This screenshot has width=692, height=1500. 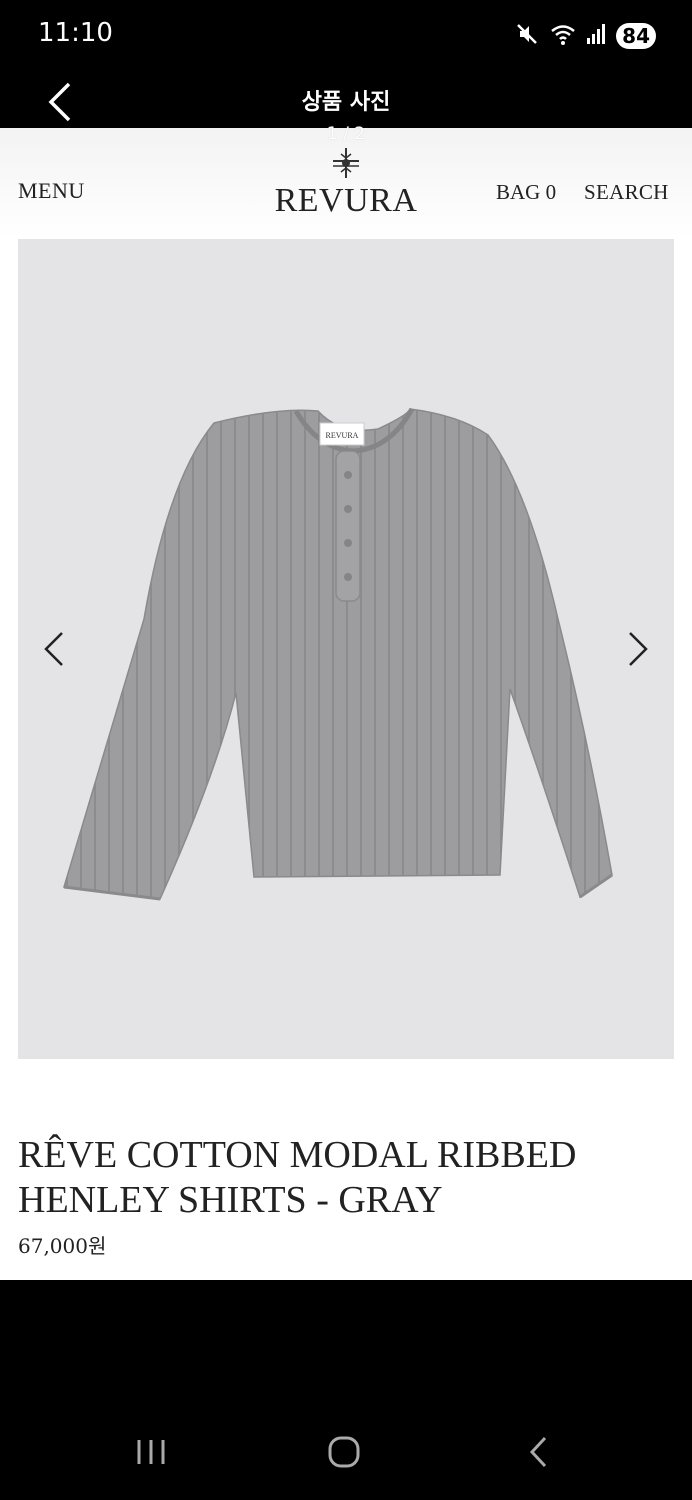 I want to click on back-icon, so click(x=538, y=1452).